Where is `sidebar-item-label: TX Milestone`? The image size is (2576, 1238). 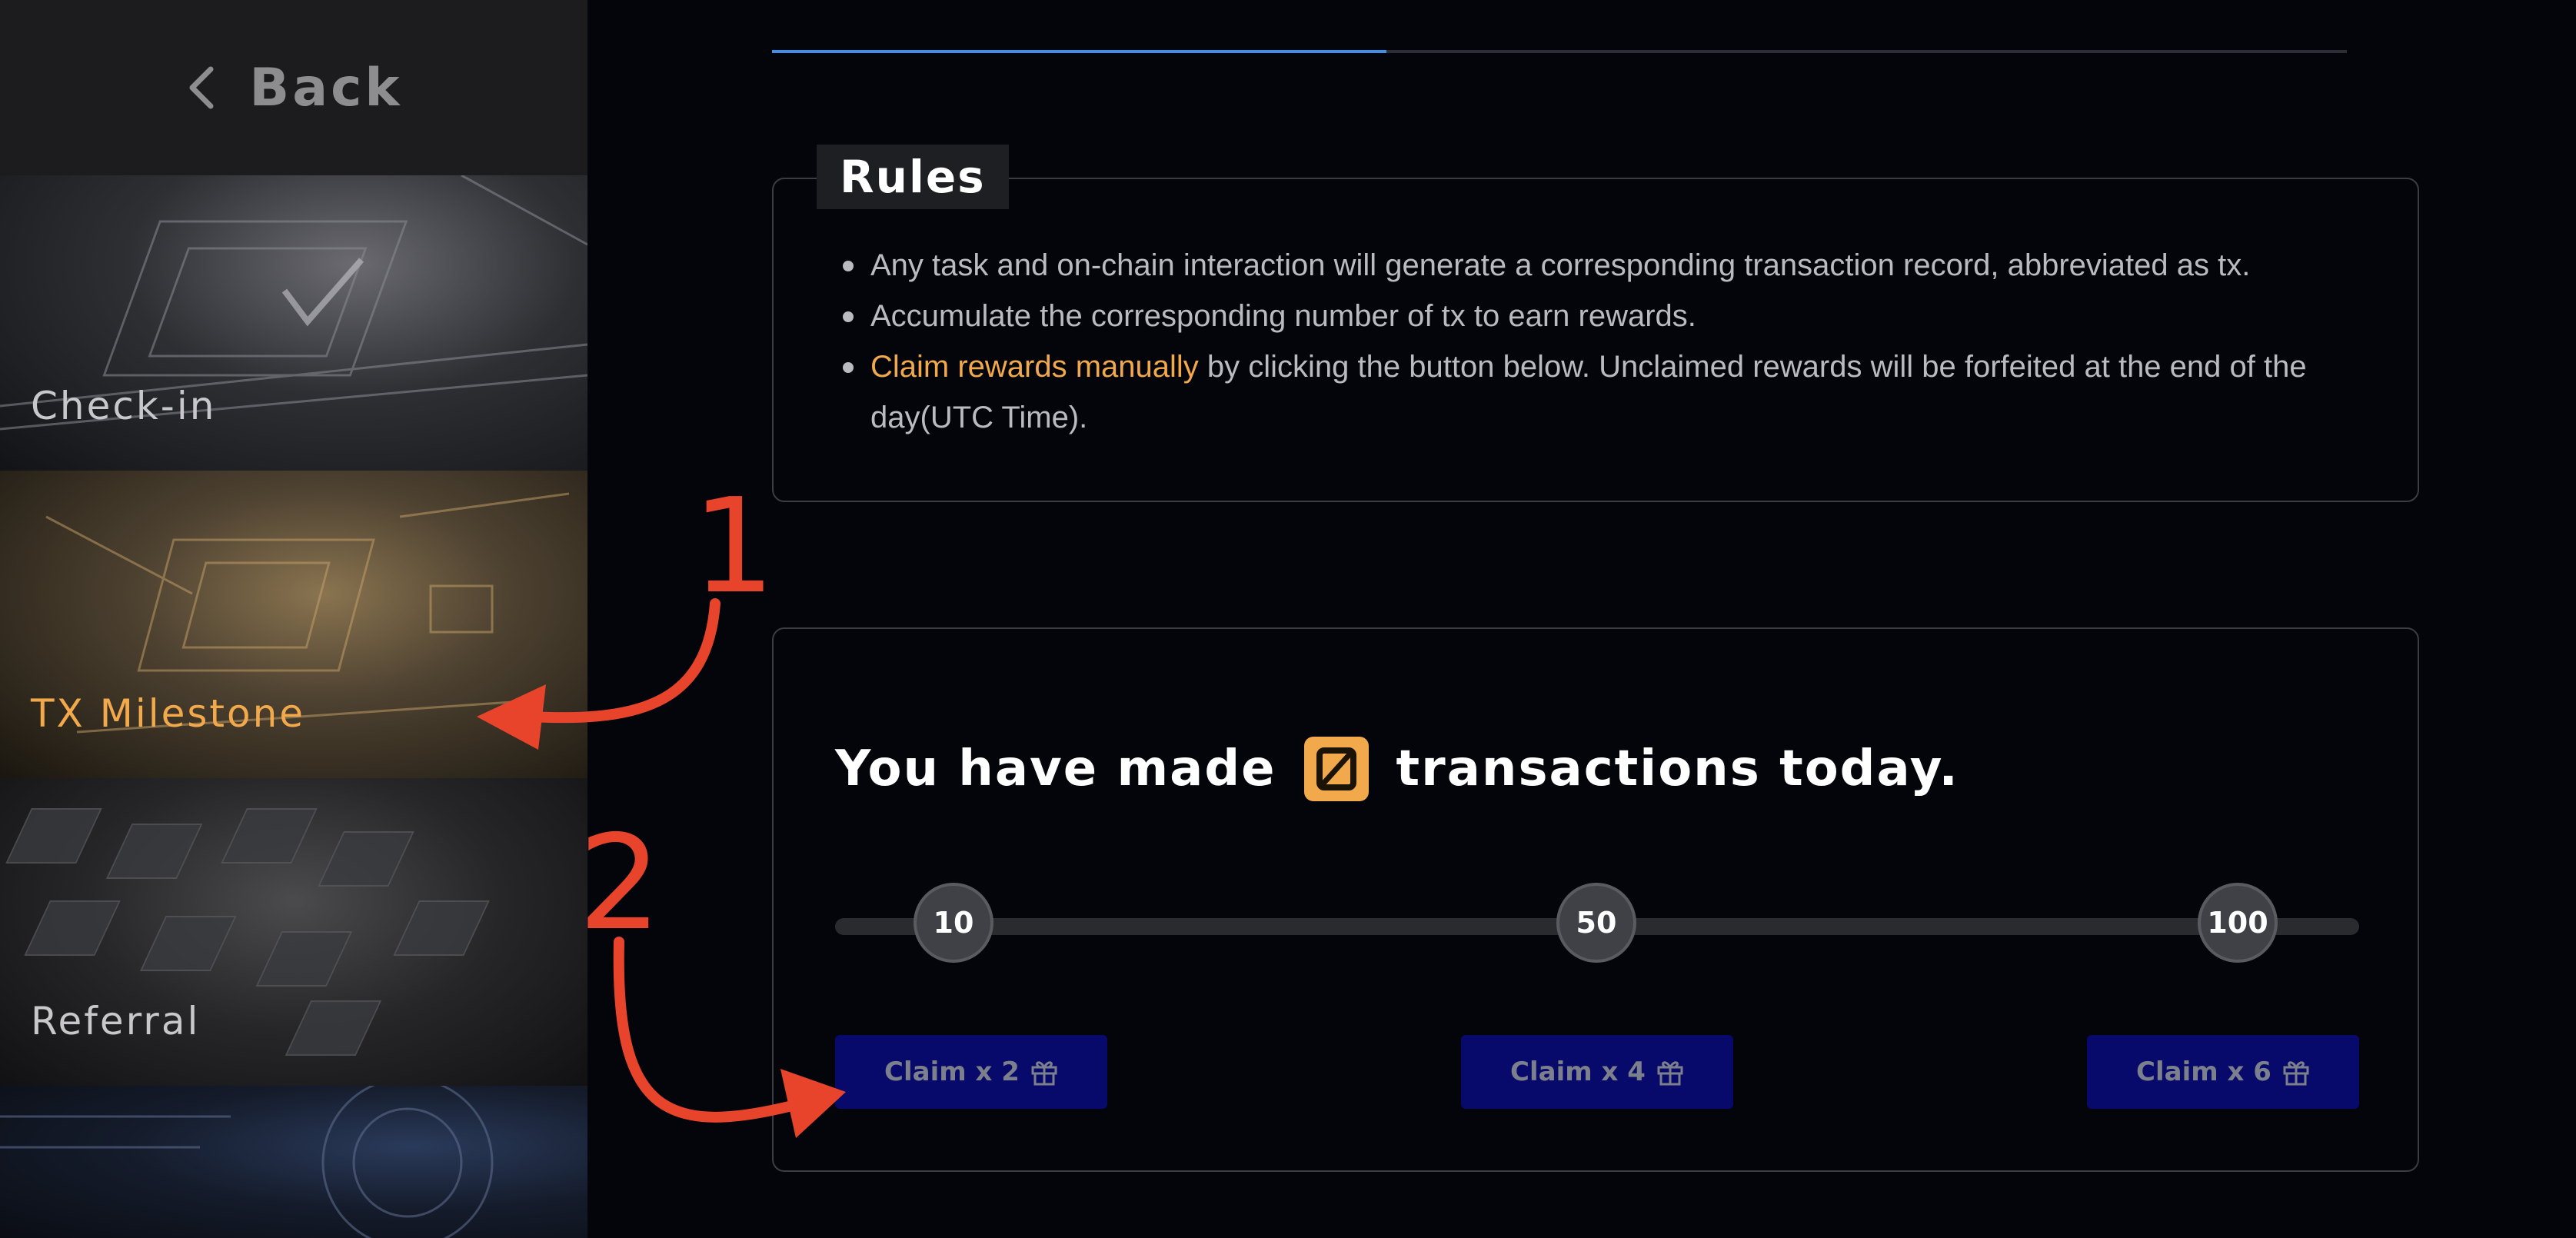
sidebar-item-label: TX Milestone is located at coordinates (168, 713).